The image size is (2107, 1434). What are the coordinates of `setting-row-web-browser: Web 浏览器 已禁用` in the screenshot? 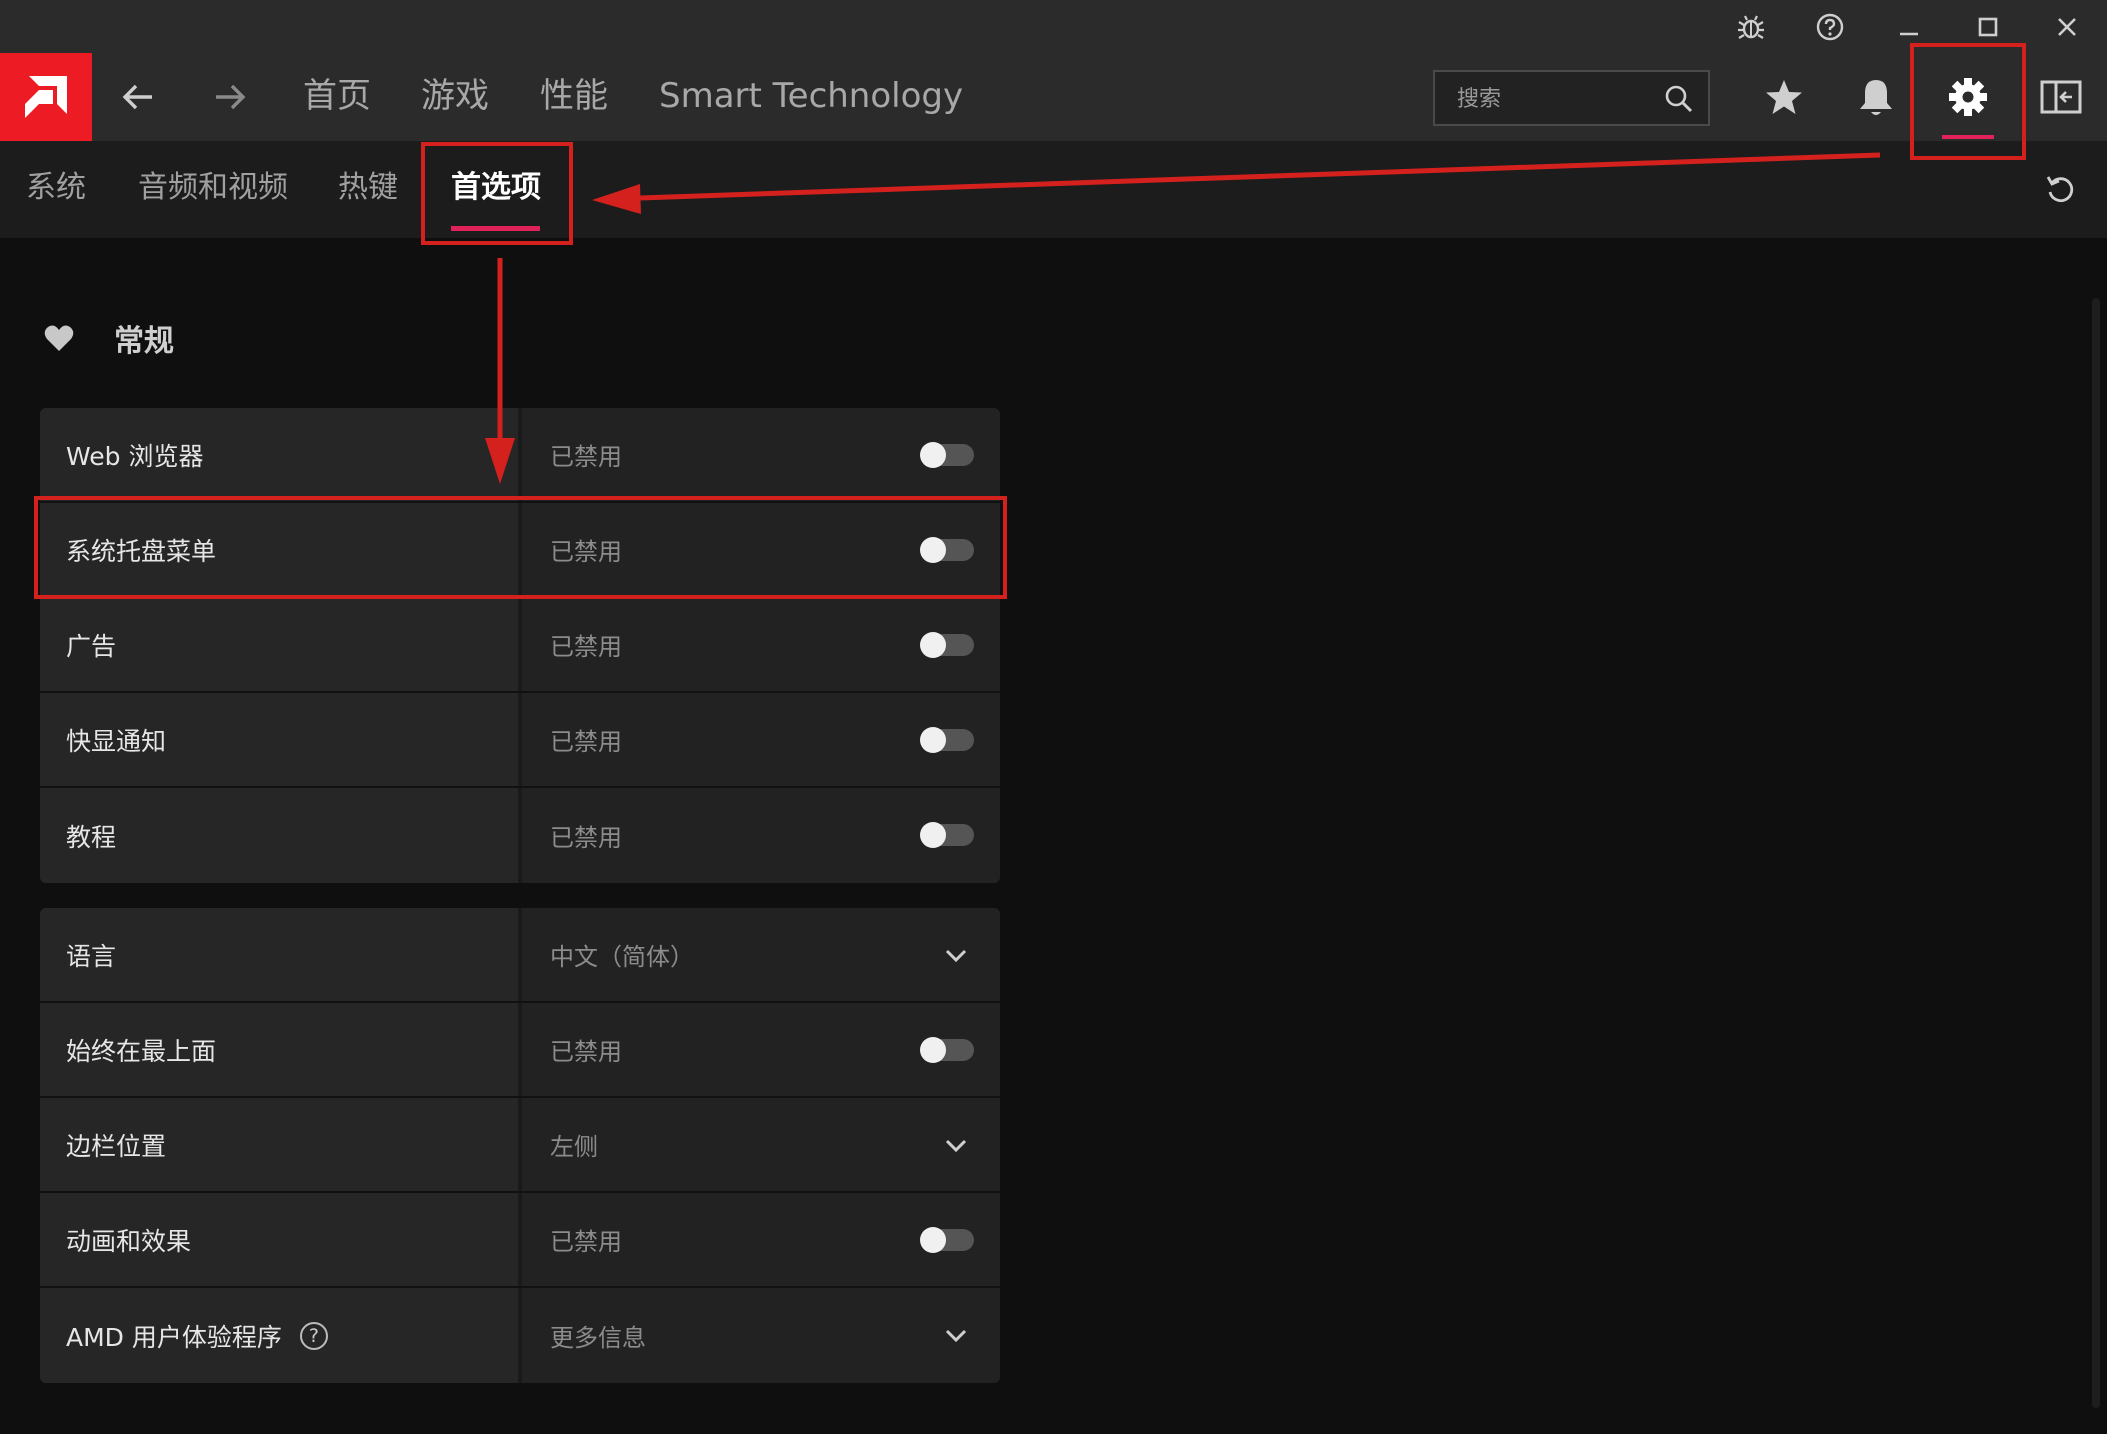 It's located at (520, 455).